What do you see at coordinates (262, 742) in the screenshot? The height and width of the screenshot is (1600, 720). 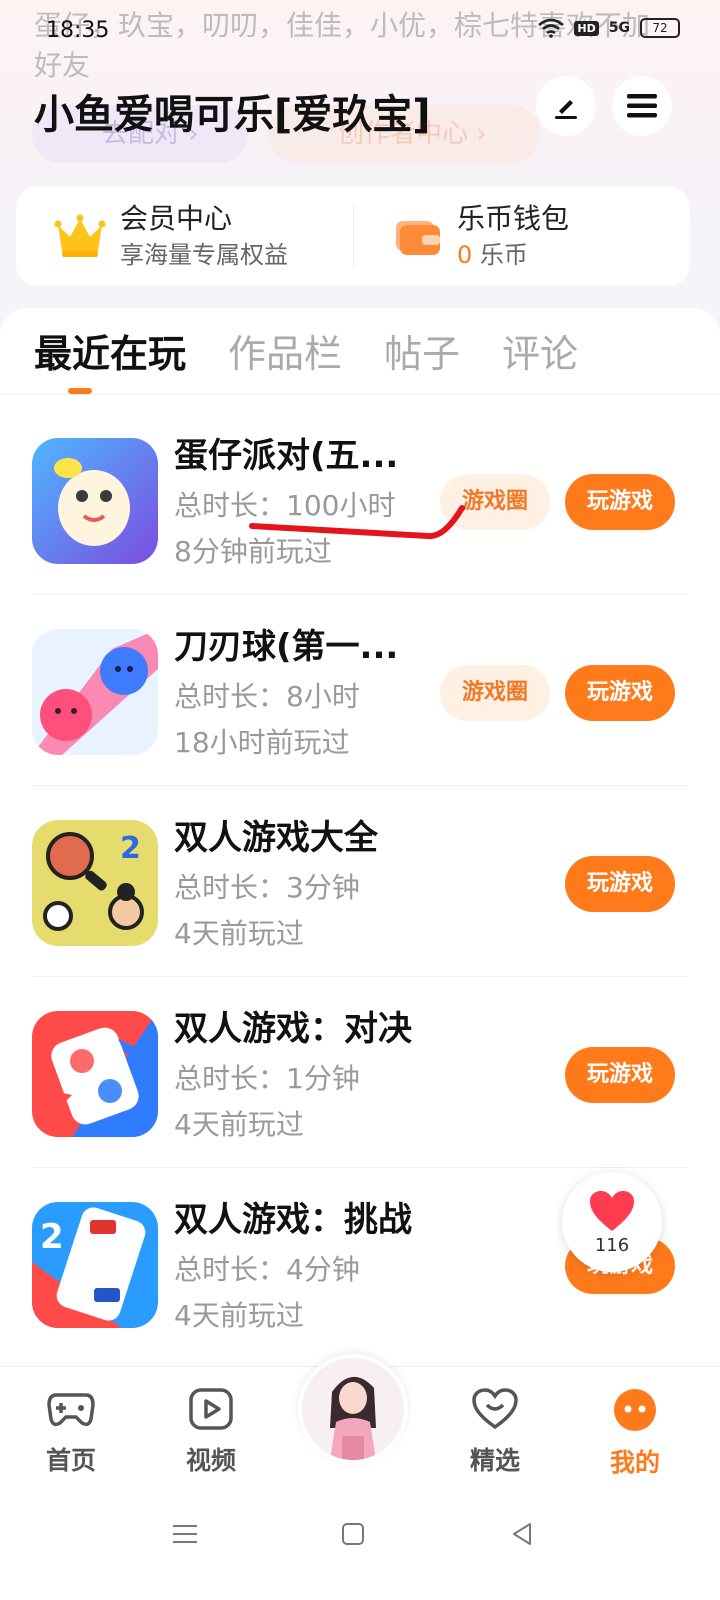 I see `game-last-played: 18小时前玩过` at bounding box center [262, 742].